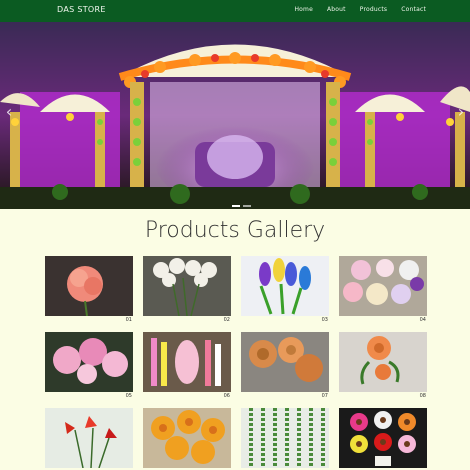  I want to click on carousel-prev-icon: ‹, so click(9, 112).